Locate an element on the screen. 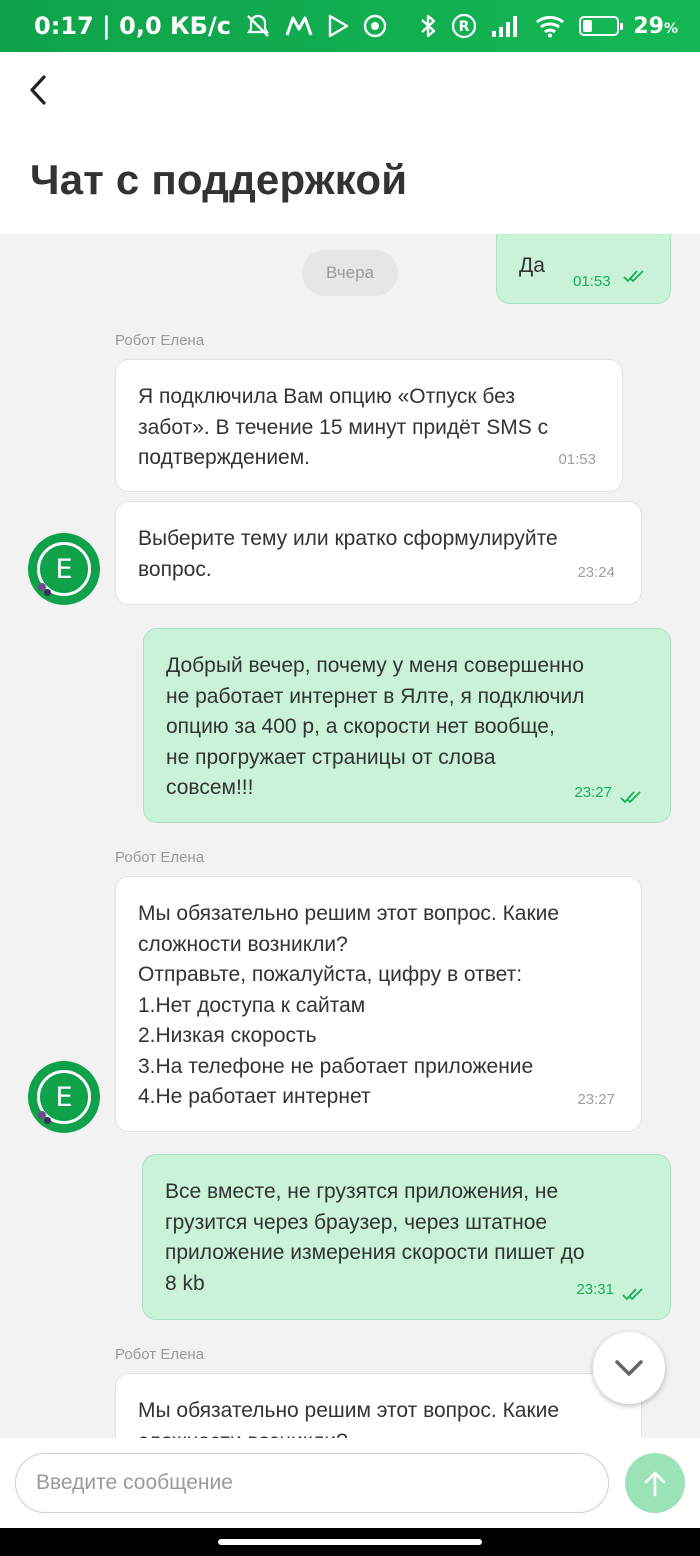 The height and width of the screenshot is (1556, 700). back-button is located at coordinates (38, 90).